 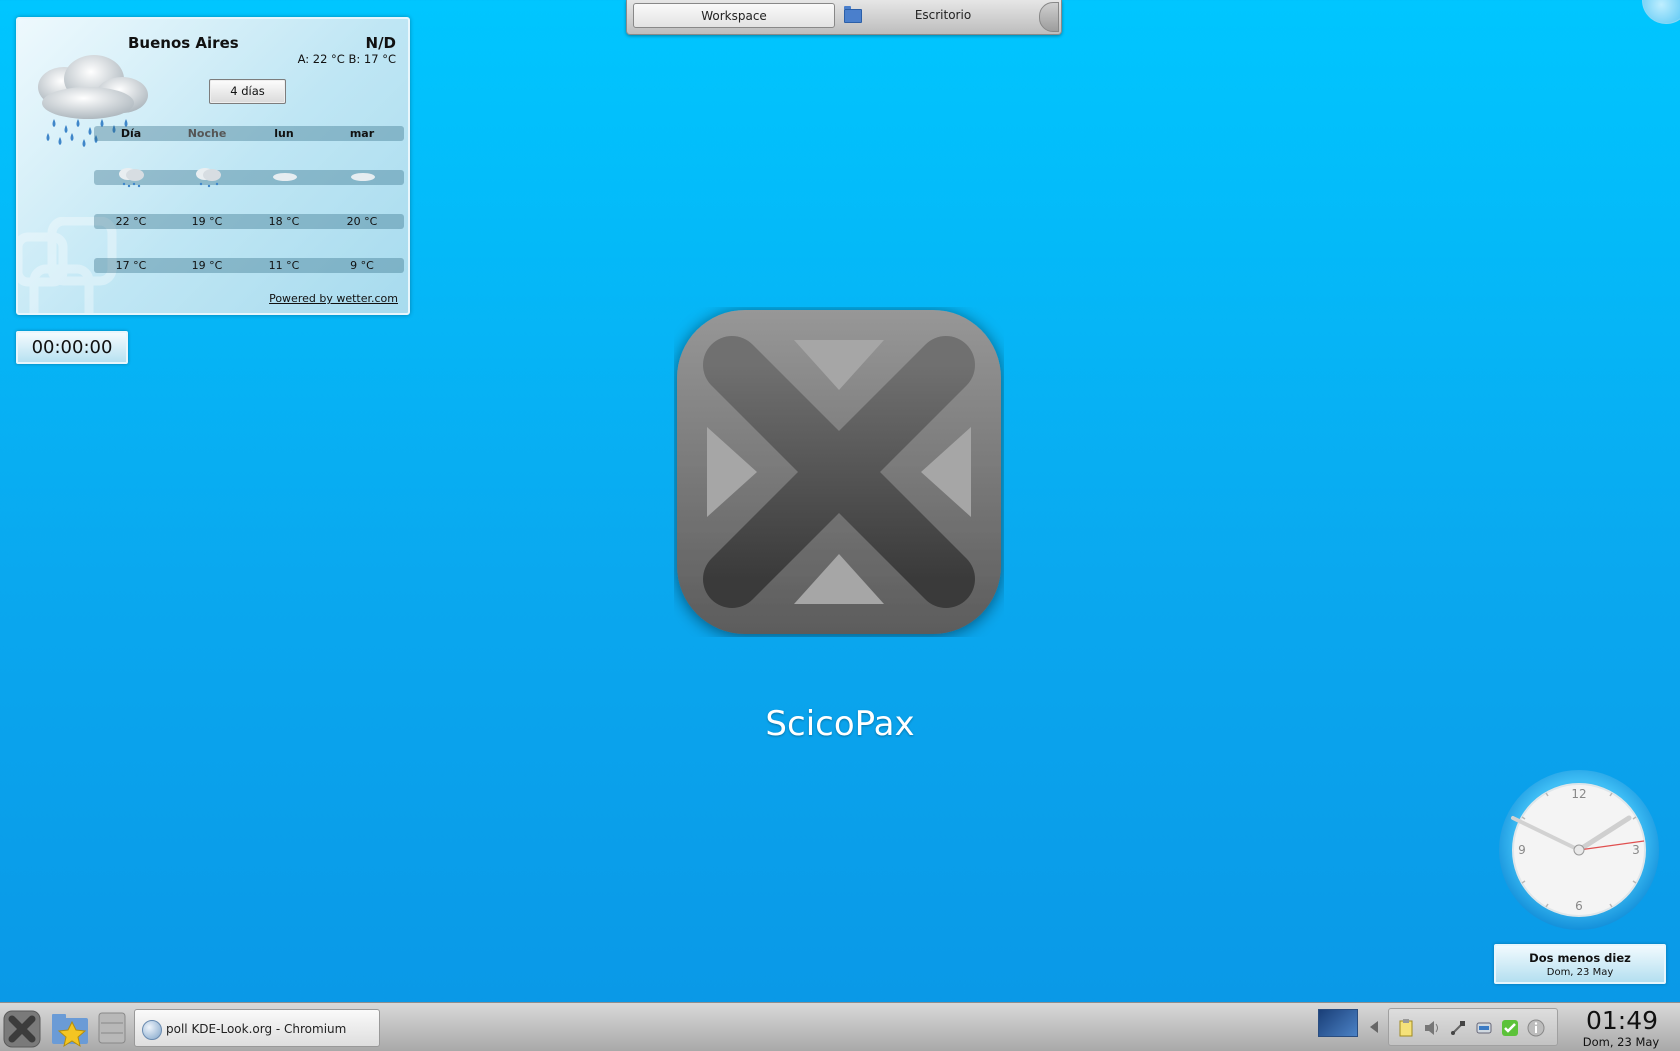 I want to click on desktop-activity-button: Escritorio, so click(x=943, y=15).